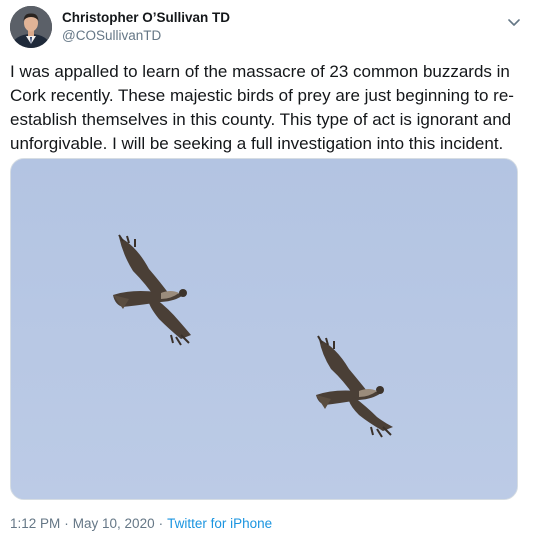 The height and width of the screenshot is (537, 536). I want to click on tweet-source: Twitter for iPhone, so click(219, 523).